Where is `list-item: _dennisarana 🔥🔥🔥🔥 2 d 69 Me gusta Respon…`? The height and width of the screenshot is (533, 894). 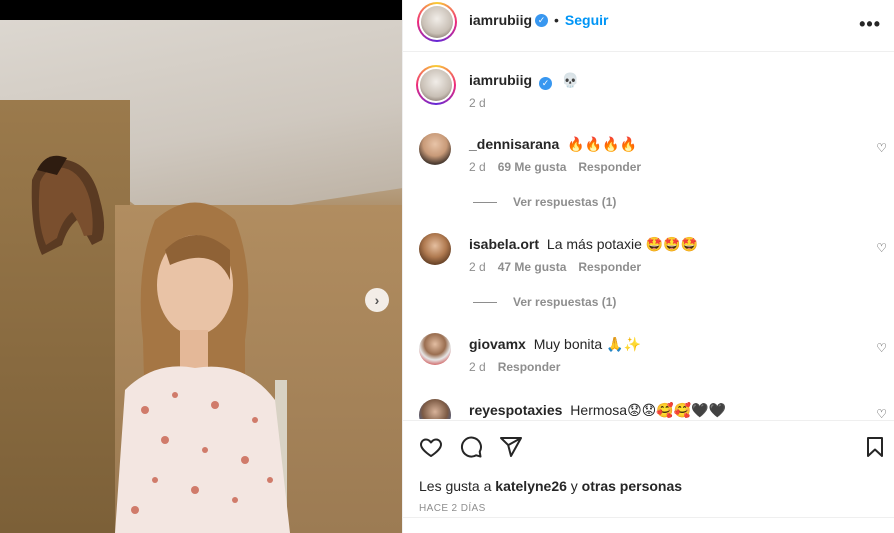
list-item: _dennisarana 🔥🔥🔥🔥 2 d 69 Me gusta Respon… is located at coordinates (648, 176).